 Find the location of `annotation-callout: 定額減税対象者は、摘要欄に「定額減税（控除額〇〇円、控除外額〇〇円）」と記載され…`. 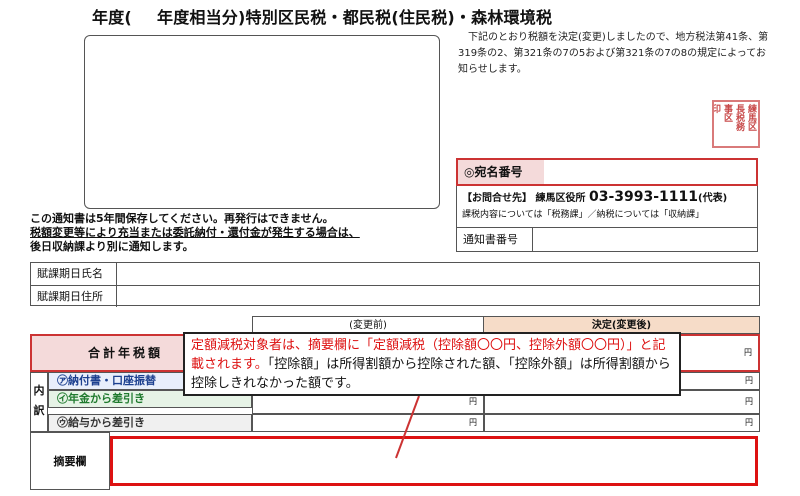

annotation-callout: 定額減税対象者は、摘要欄に「定額減税（控除額〇〇円、控除外額〇〇円）」と記載され… is located at coordinates (432, 364).